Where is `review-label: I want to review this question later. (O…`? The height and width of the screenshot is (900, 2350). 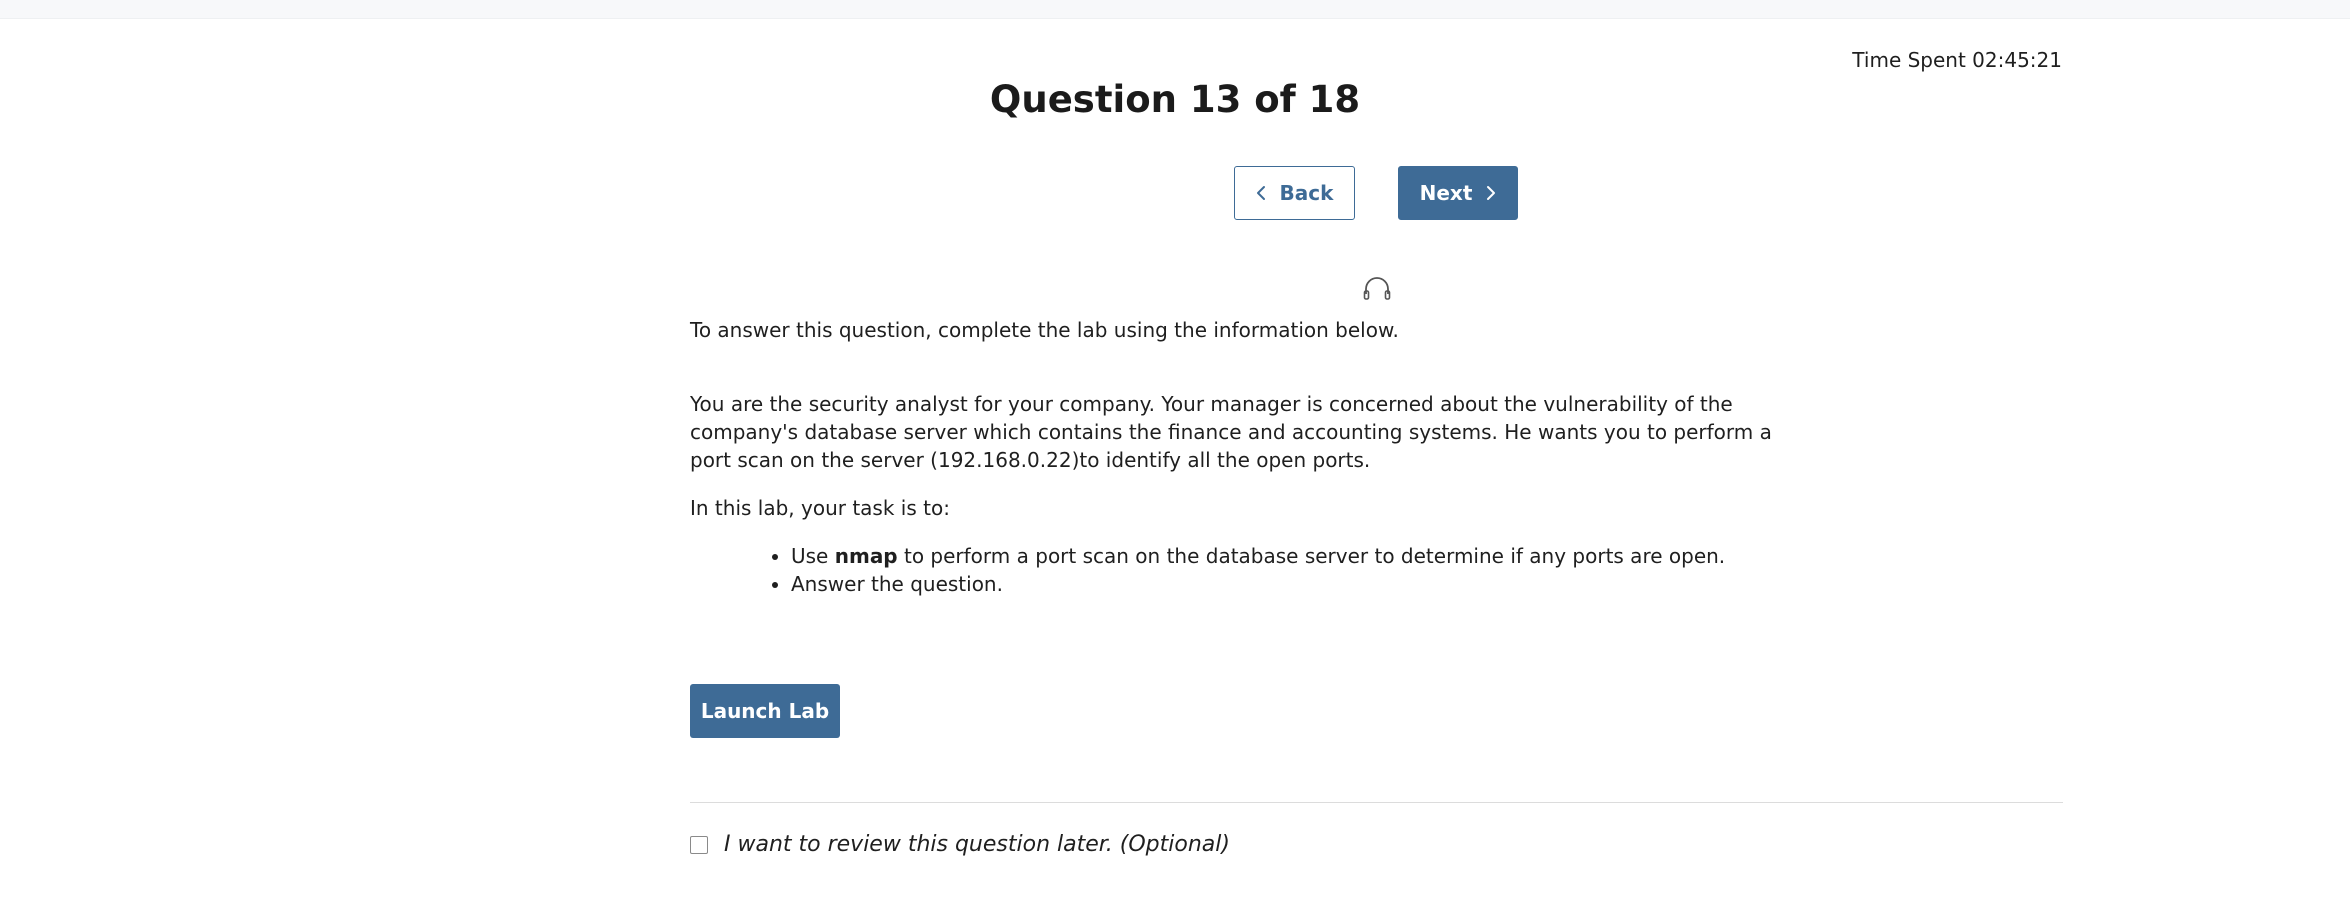
review-label: I want to review this question later. (O… is located at coordinates (977, 844).